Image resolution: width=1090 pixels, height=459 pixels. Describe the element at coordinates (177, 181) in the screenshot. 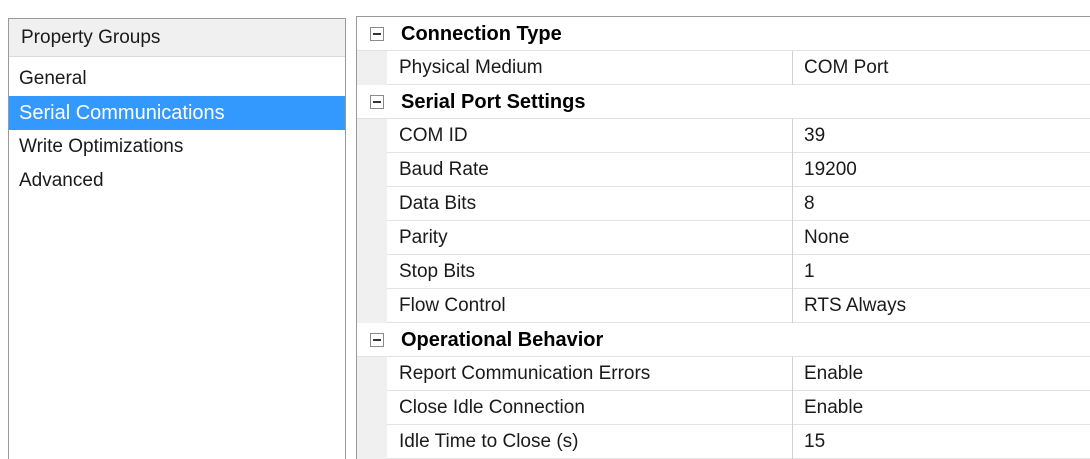

I see `group-item-advanced: Advanced` at that location.